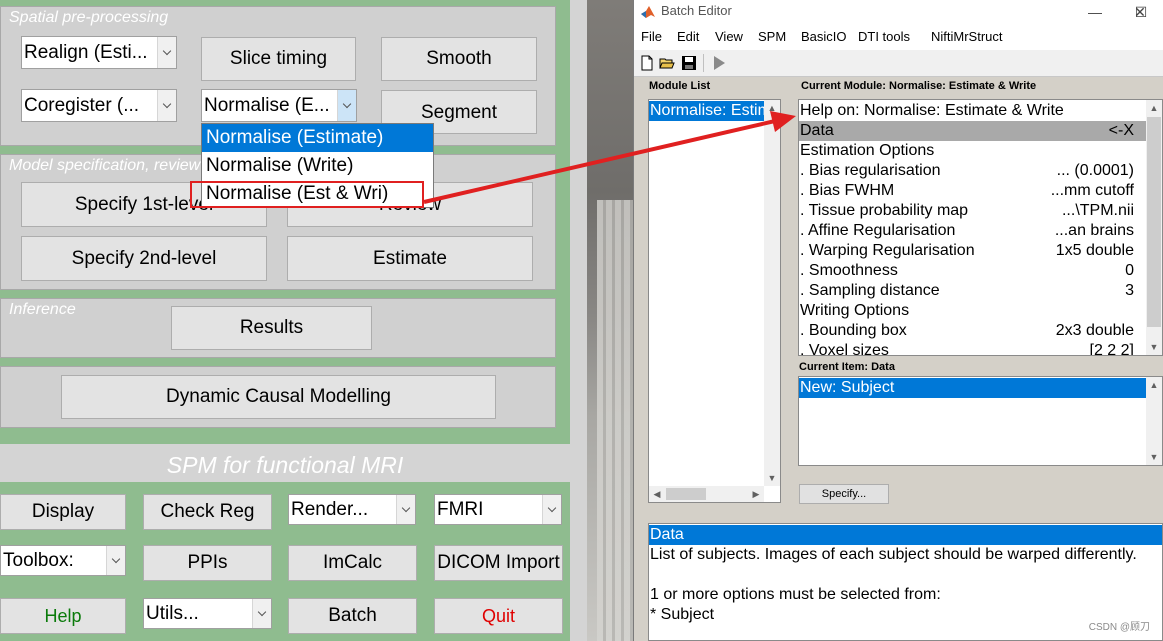 Image resolution: width=1163 pixels, height=641 pixels. What do you see at coordinates (352, 563) in the screenshot?
I see `imcalc-button: ImCalc` at bounding box center [352, 563].